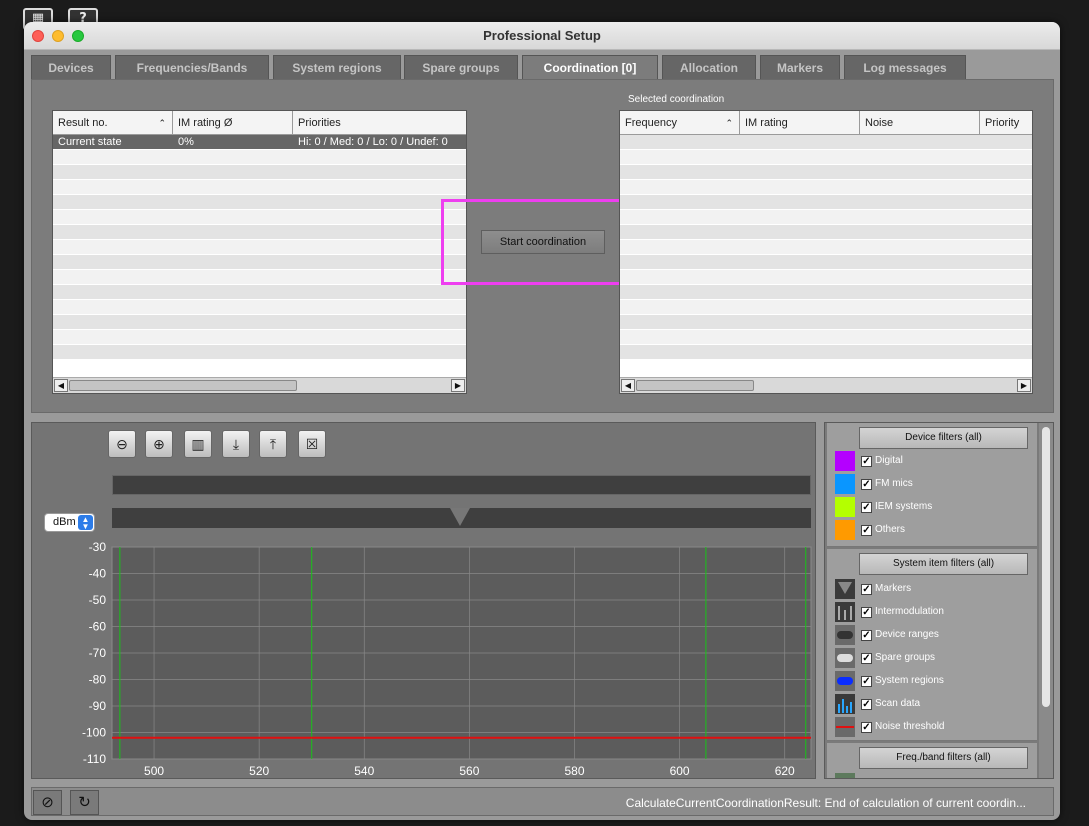 The image size is (1089, 826). What do you see at coordinates (943, 438) in the screenshot?
I see `device-filters-button: Device filters (all)` at bounding box center [943, 438].